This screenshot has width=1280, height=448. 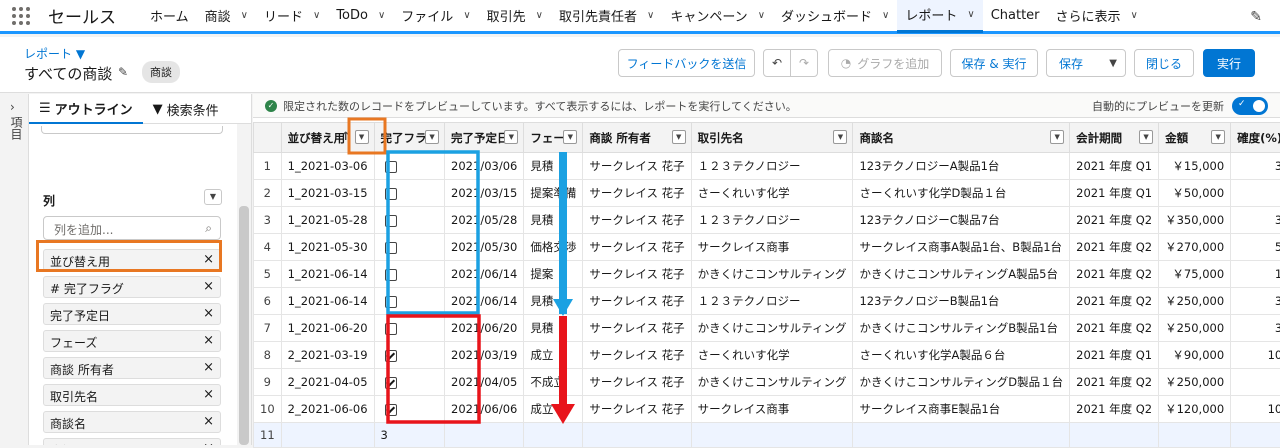 I want to click on nav-item-3: ToDo∨, so click(x=360, y=15).